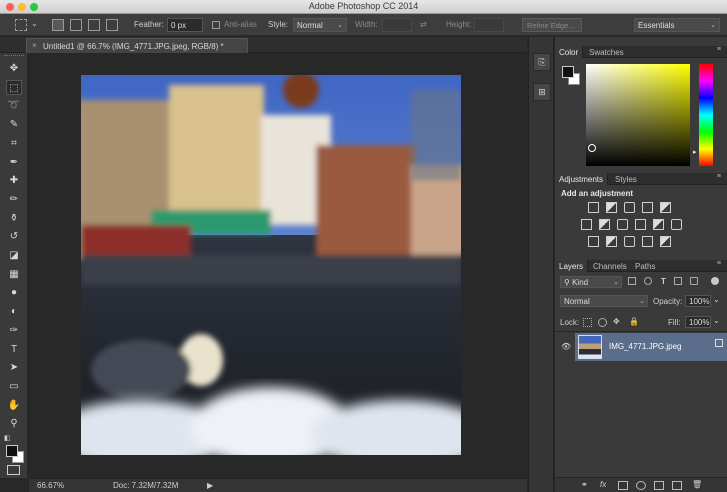 This screenshot has height=492, width=727. I want to click on marquee-tool-icon: ⬚, so click(14, 87).